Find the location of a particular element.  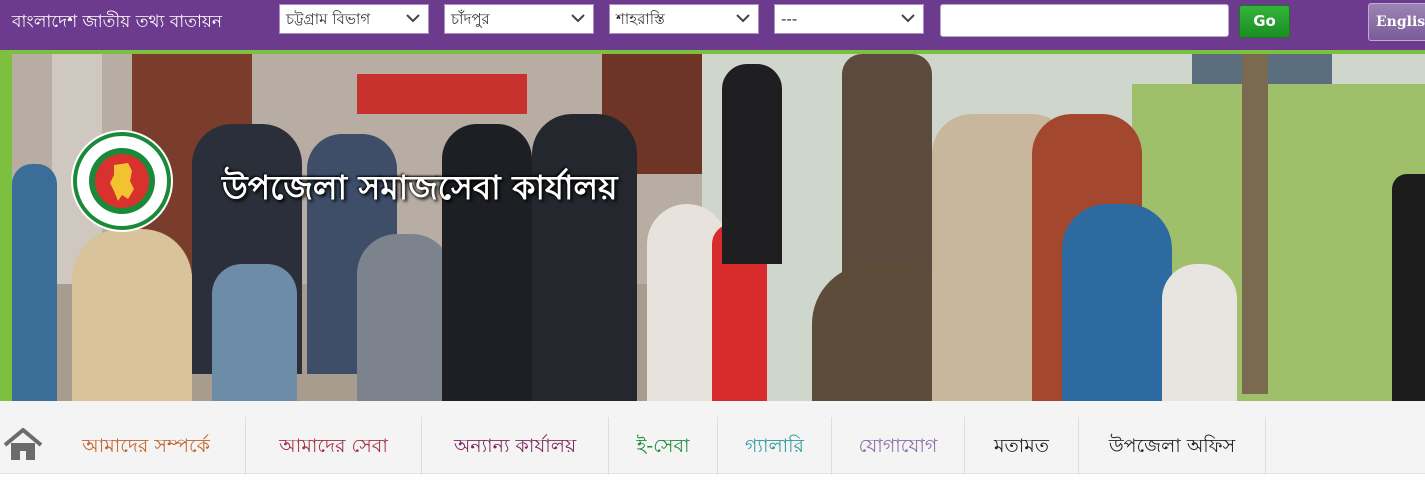

nav-item-label: গ্যালারি is located at coordinates (774, 446).